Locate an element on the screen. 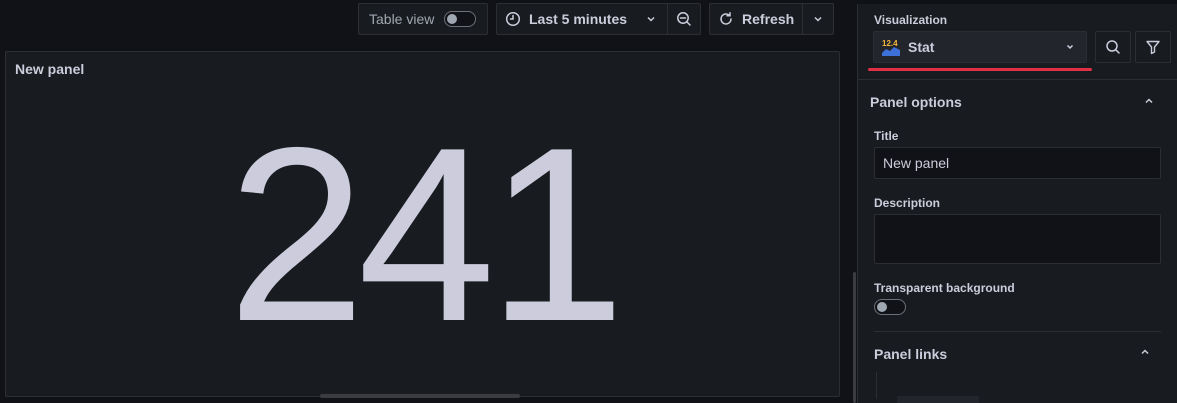 This screenshot has height=403, width=1177. transparent-background-label: Transparent background is located at coordinates (944, 288).